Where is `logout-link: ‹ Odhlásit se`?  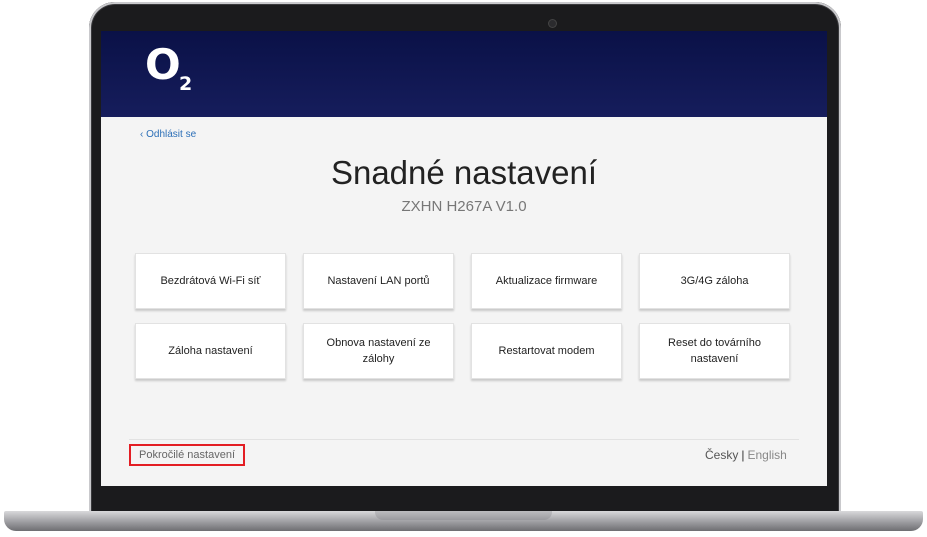
logout-link: ‹ Odhlásit se is located at coordinates (168, 134).